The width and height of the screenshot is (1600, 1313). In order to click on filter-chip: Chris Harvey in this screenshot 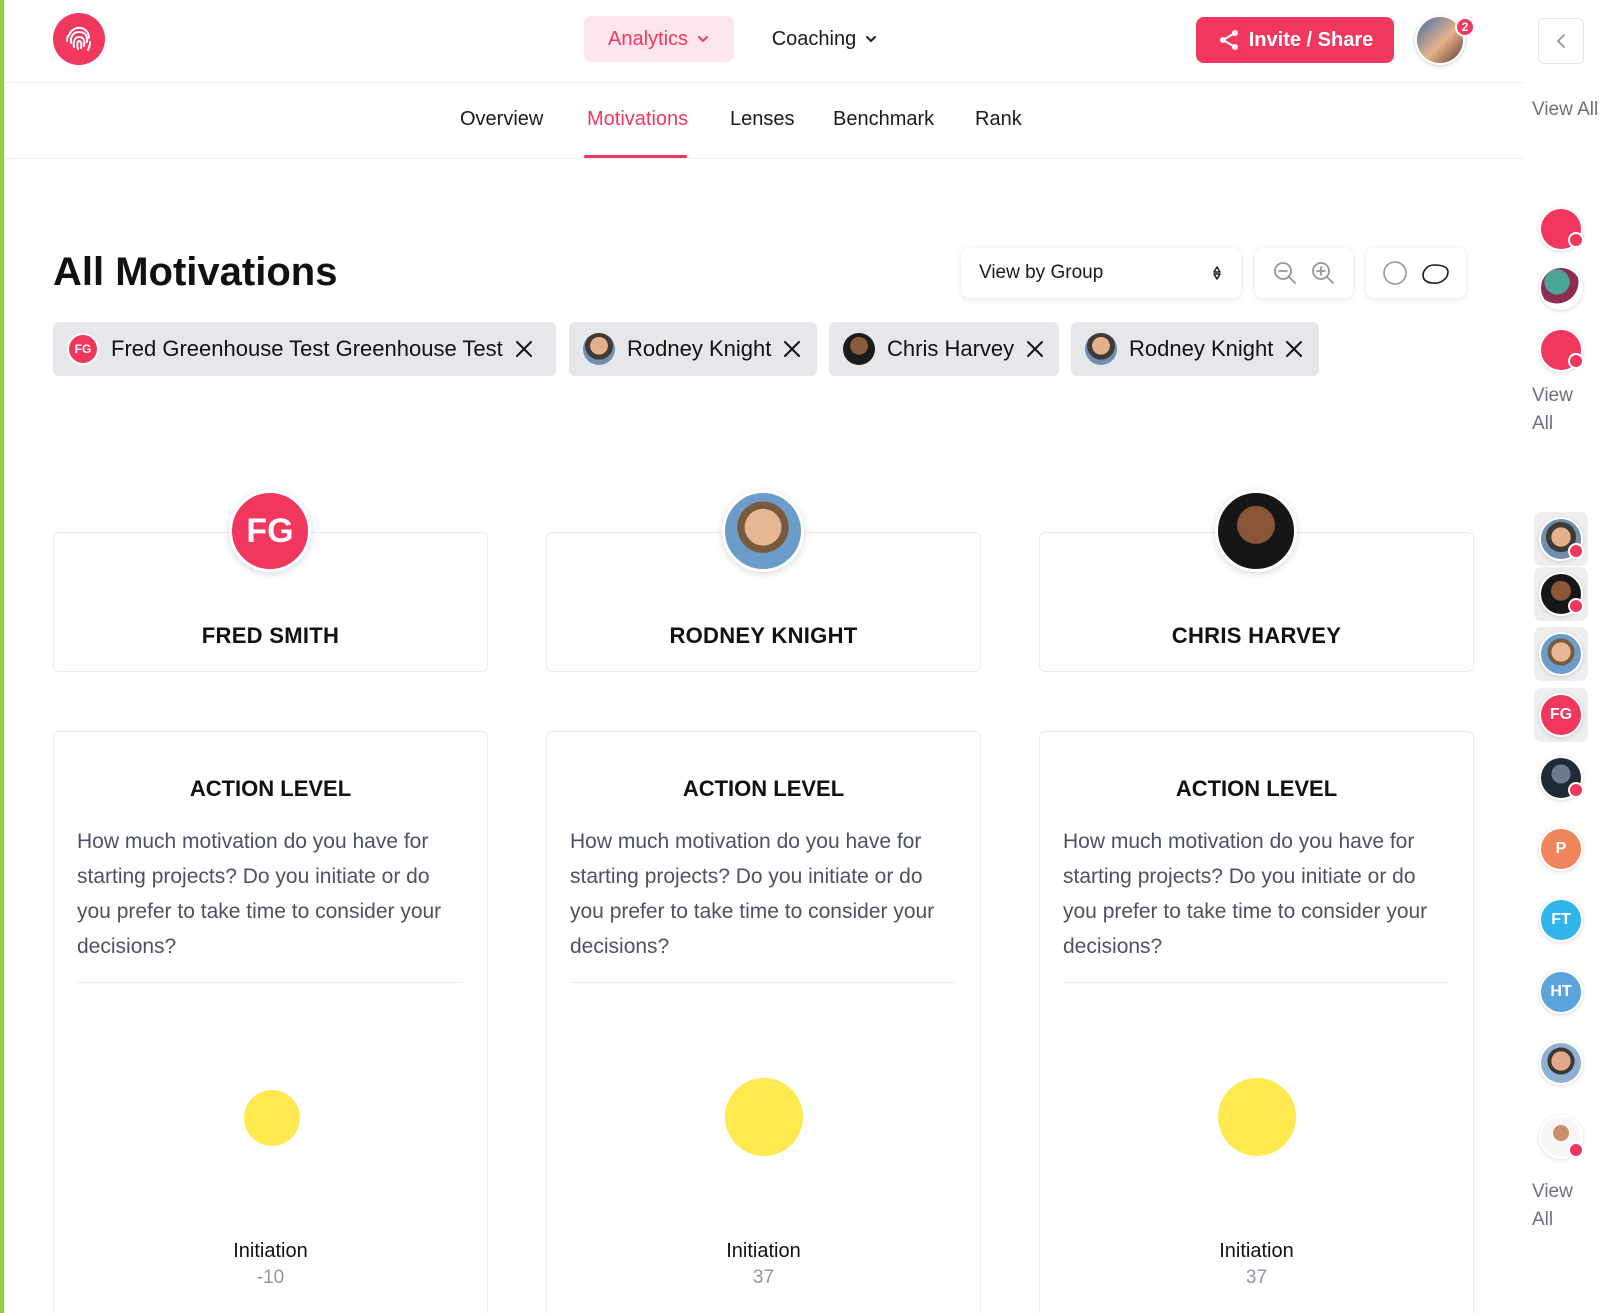, I will do `click(944, 349)`.